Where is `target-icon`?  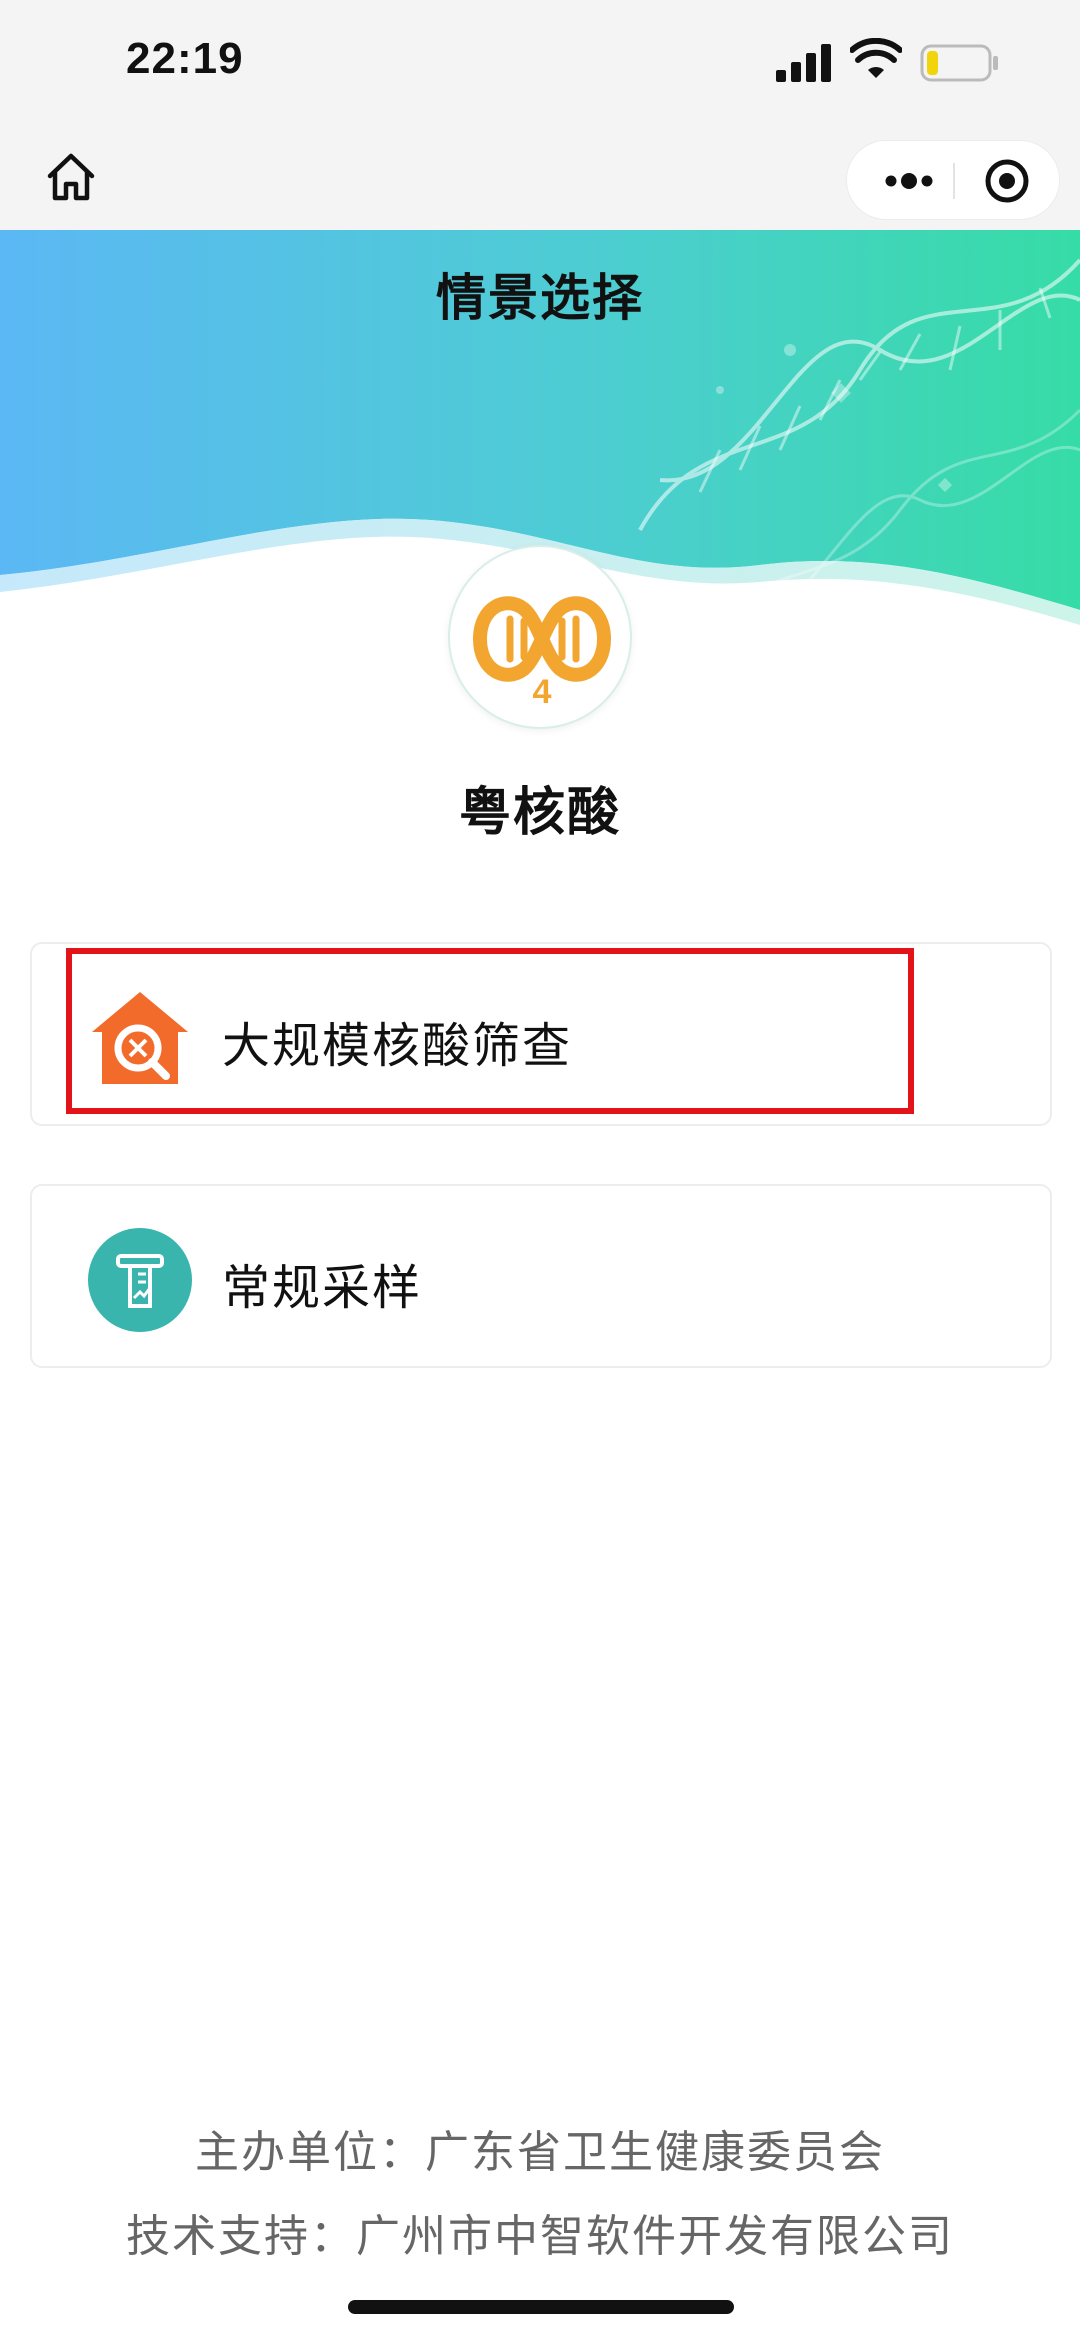 target-icon is located at coordinates (1007, 181).